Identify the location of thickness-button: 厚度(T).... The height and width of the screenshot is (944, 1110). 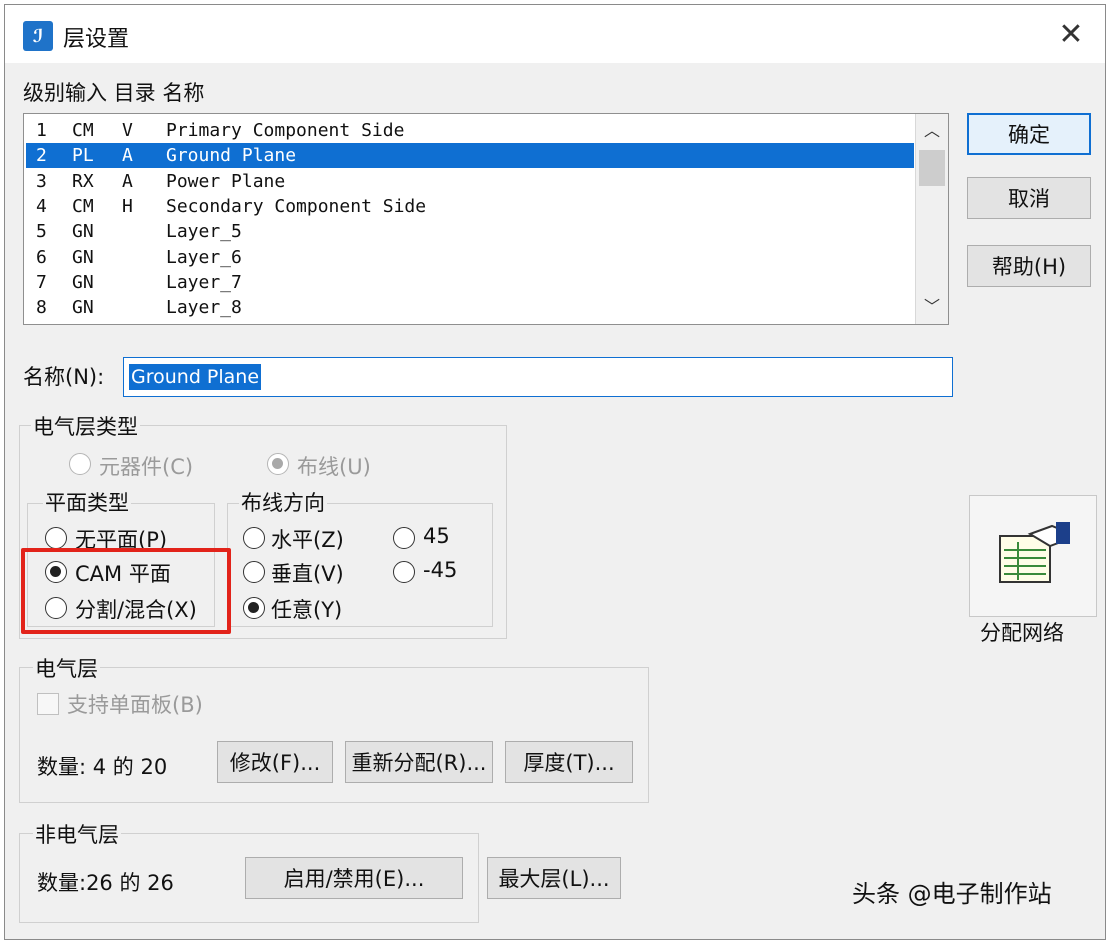
(569, 762).